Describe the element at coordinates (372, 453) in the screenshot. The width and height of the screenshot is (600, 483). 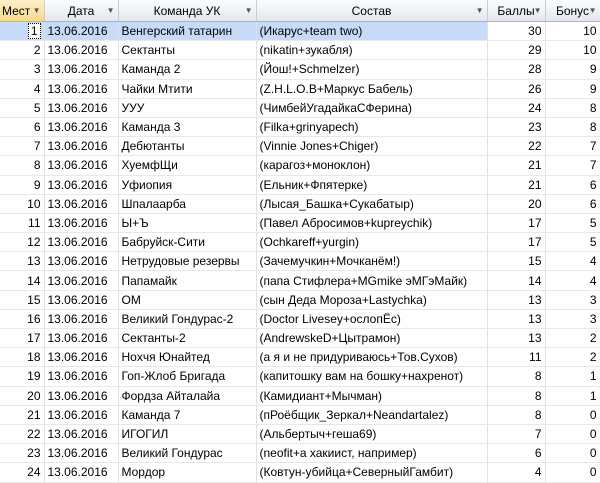
I see `cell-members: (neofit+а хакиист, например)` at that location.